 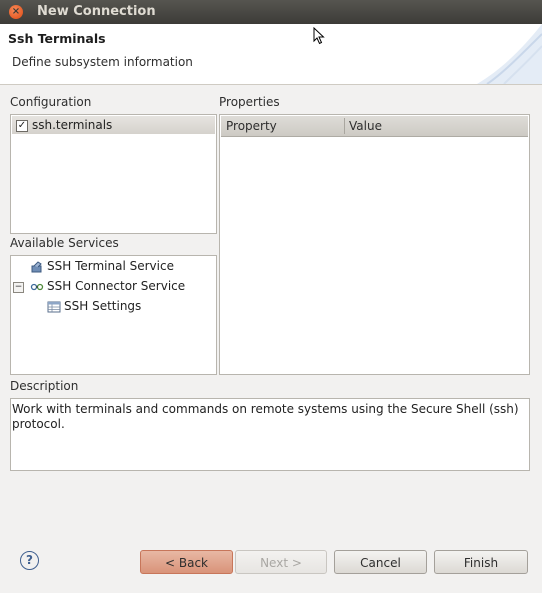 I want to click on next-button: Next >, so click(x=281, y=562).